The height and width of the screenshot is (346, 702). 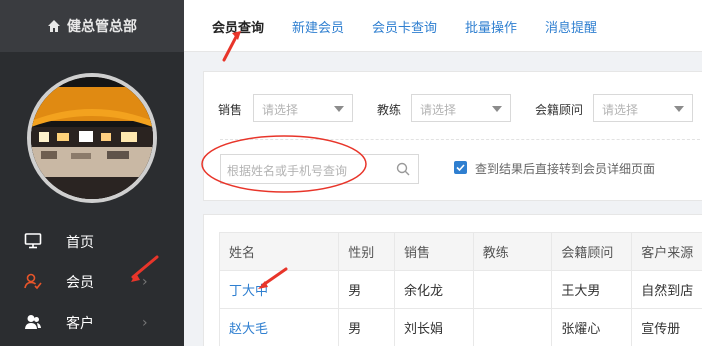 I want to click on tab-batch-ops: 批量操作, so click(x=491, y=26).